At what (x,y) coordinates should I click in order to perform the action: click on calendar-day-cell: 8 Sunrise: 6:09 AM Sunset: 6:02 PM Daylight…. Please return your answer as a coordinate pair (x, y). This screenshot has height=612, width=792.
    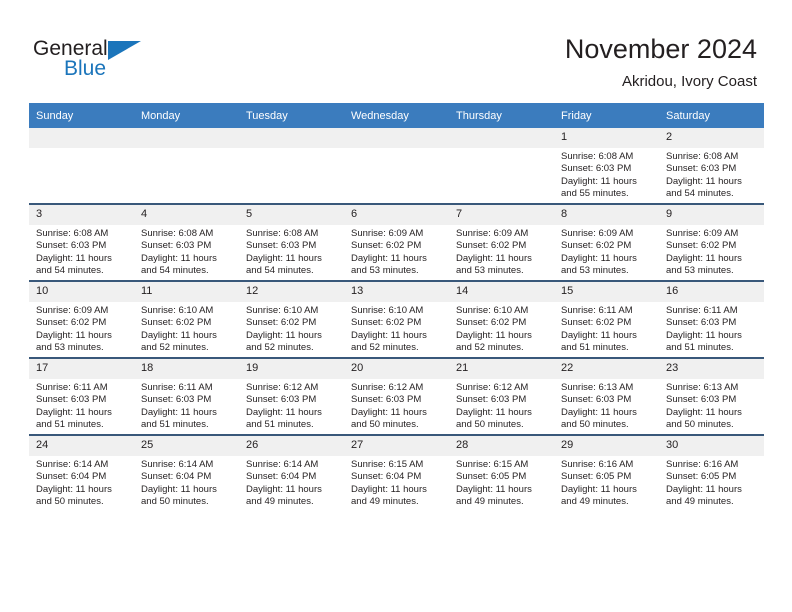
    Looking at the image, I should click on (606, 242).